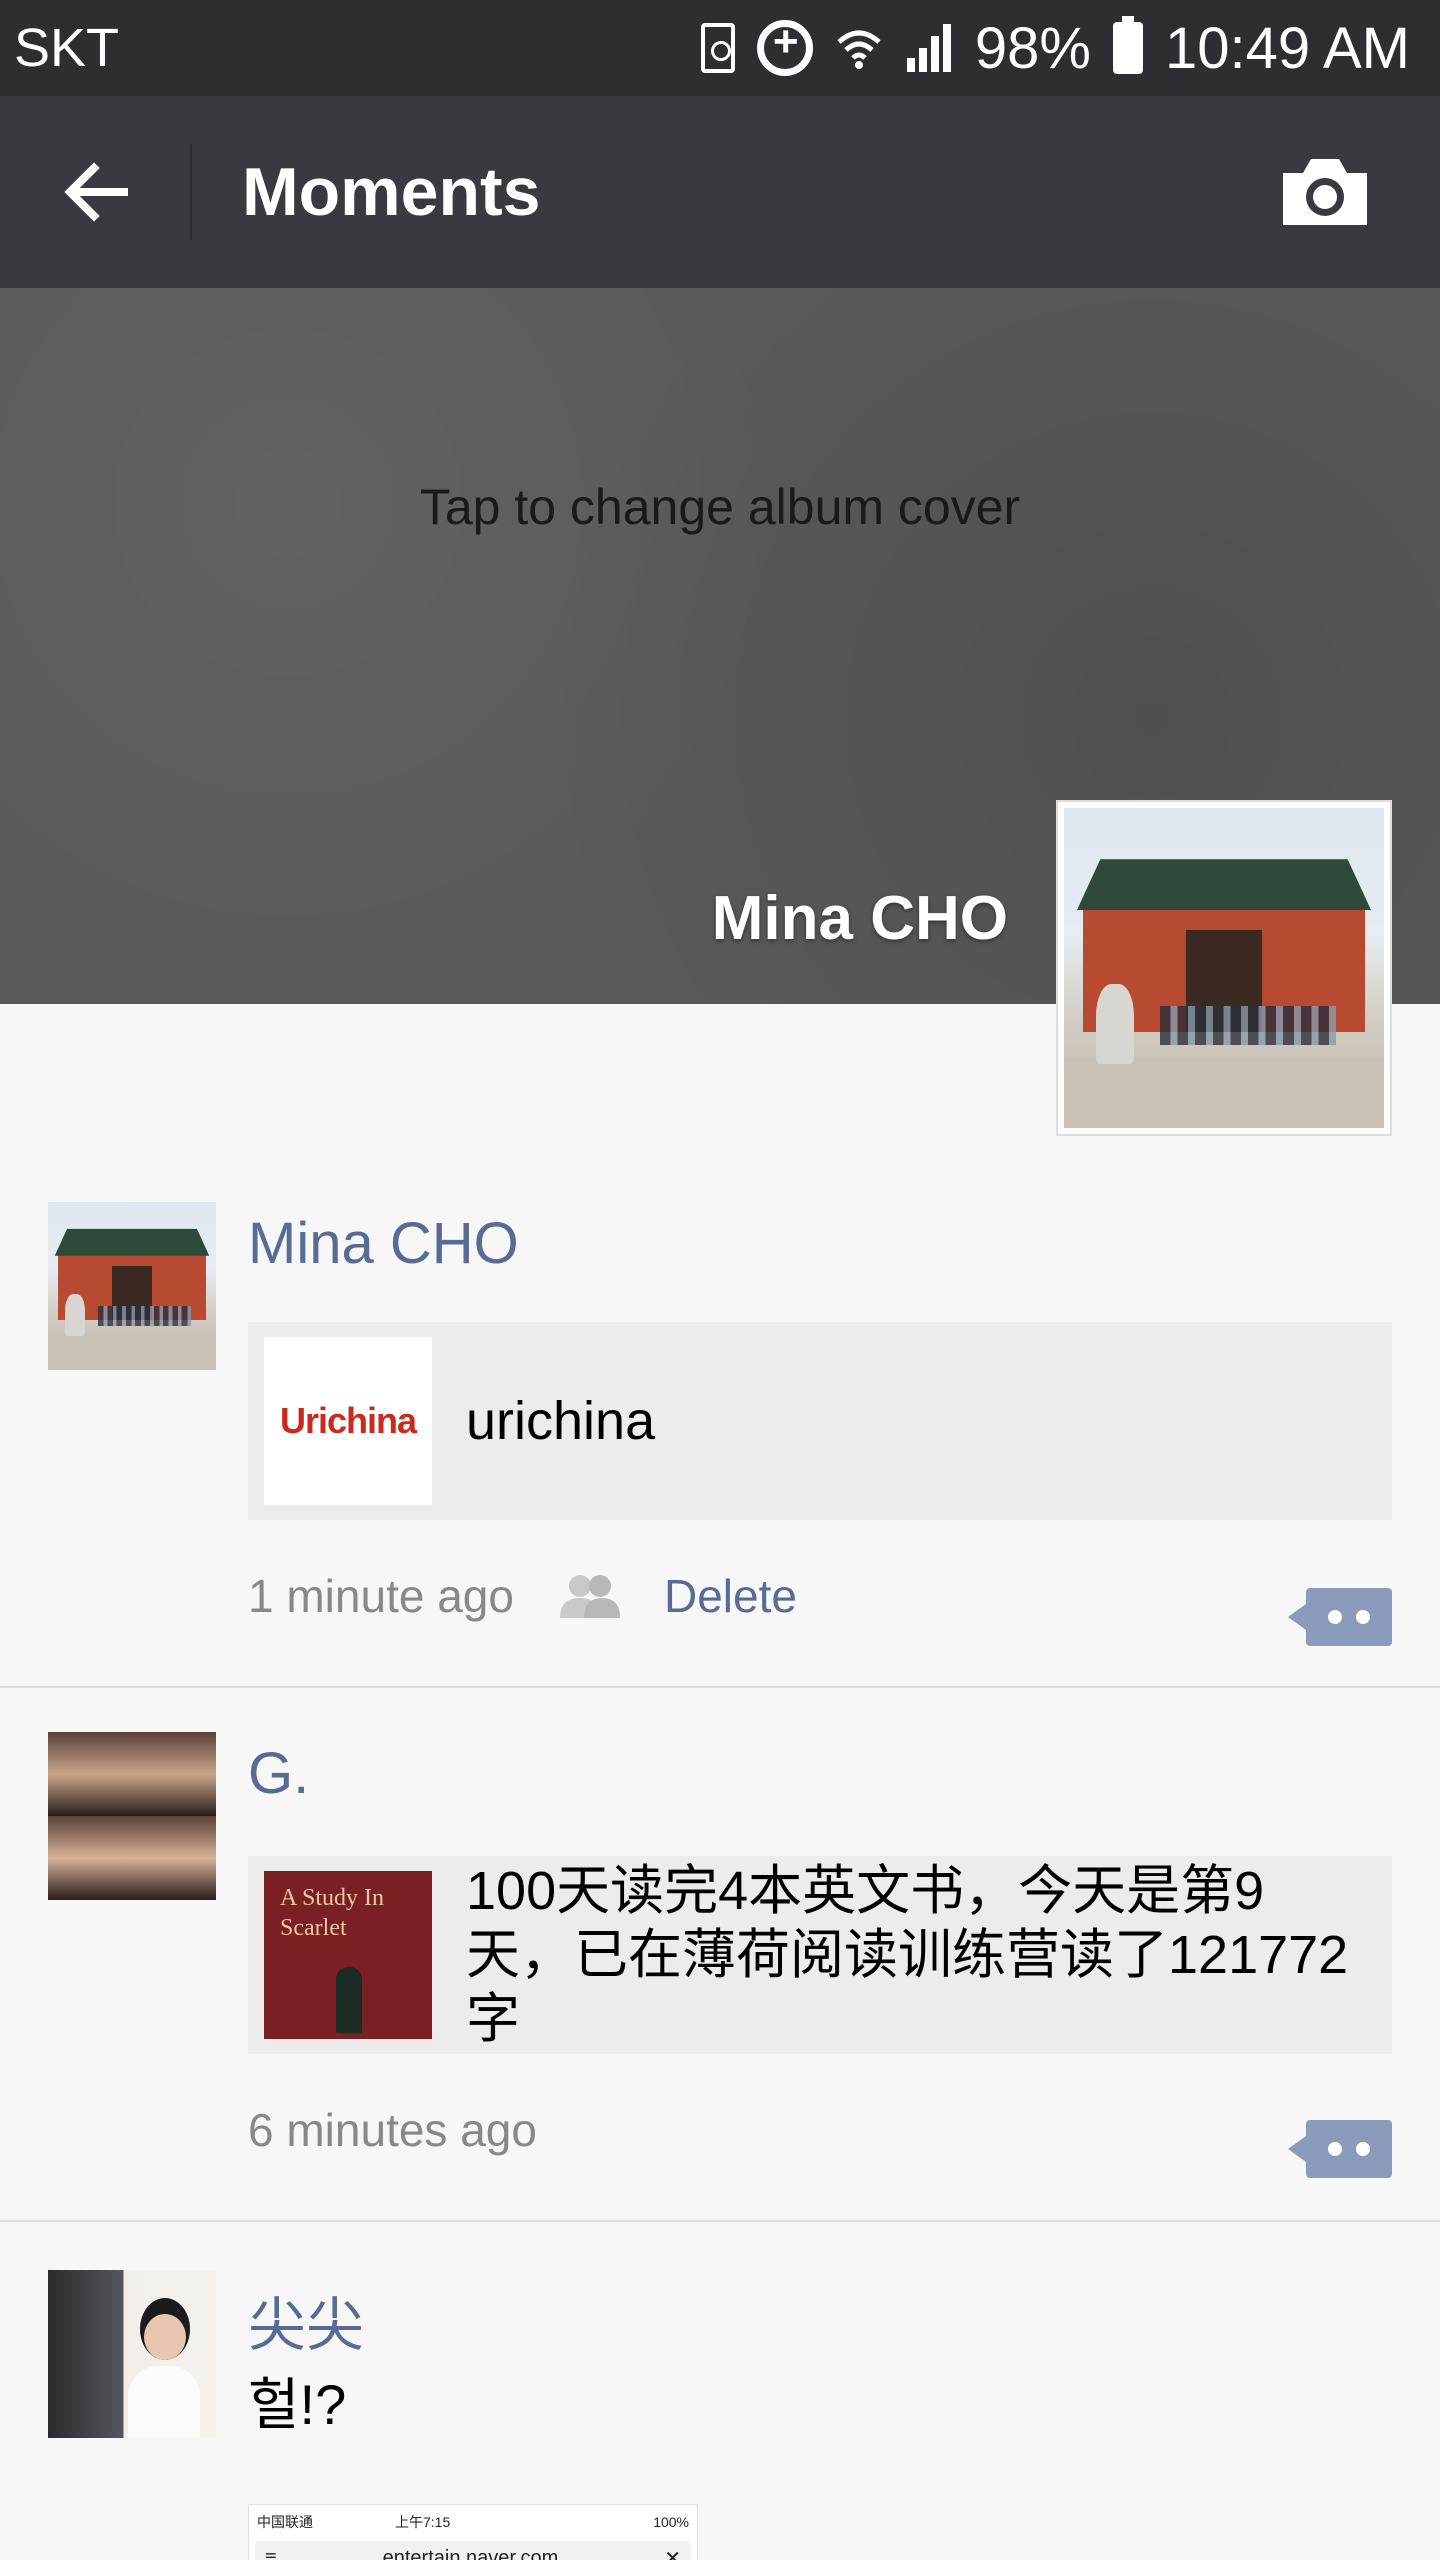 This screenshot has height=2560, width=1440. What do you see at coordinates (561, 1421) in the screenshot?
I see `link-title: urichina` at bounding box center [561, 1421].